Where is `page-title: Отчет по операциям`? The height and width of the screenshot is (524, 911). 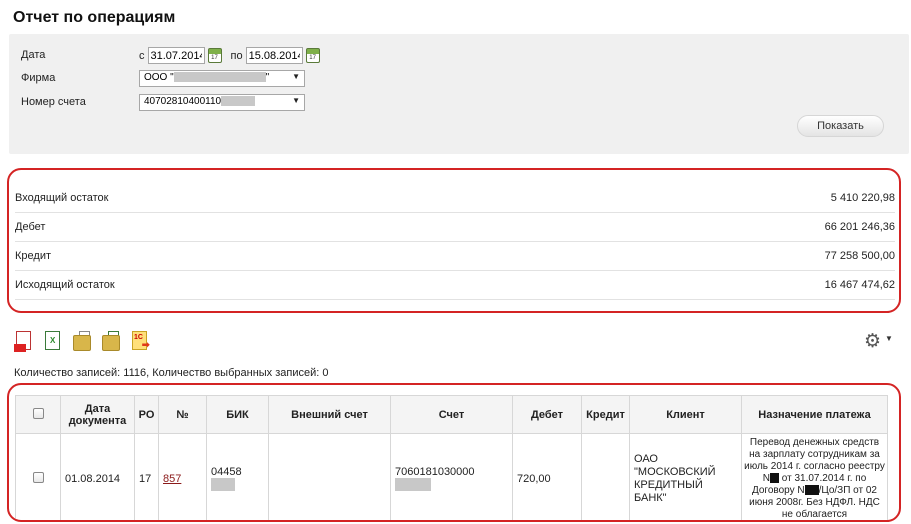
page-title: Отчет по операциям is located at coordinates (94, 17).